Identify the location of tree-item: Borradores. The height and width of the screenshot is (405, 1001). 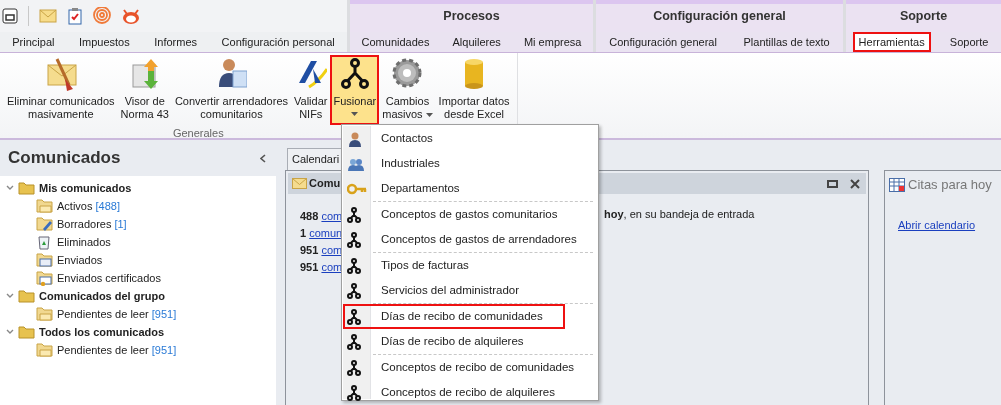
(84, 224).